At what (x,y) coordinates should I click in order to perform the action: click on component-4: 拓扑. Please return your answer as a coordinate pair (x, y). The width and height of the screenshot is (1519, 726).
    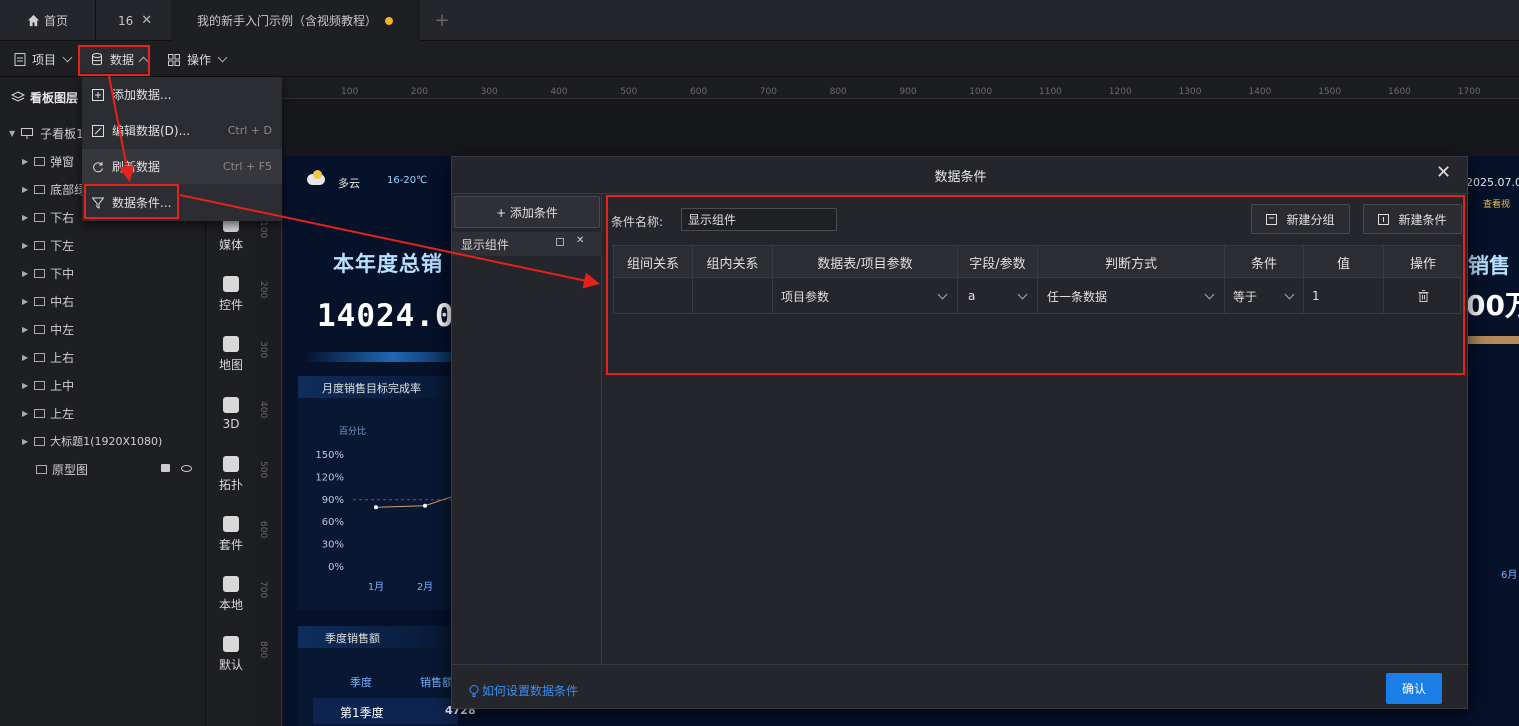
    Looking at the image, I should click on (231, 474).